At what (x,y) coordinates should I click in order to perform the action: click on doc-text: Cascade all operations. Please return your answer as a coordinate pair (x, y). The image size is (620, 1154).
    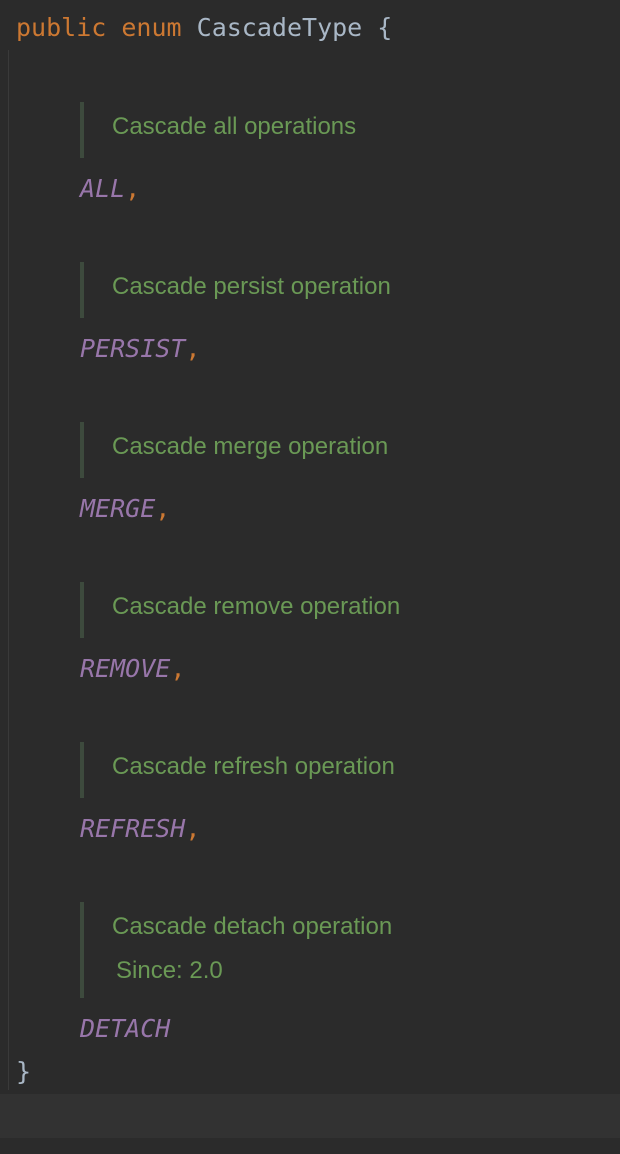
    Looking at the image, I should click on (234, 126).